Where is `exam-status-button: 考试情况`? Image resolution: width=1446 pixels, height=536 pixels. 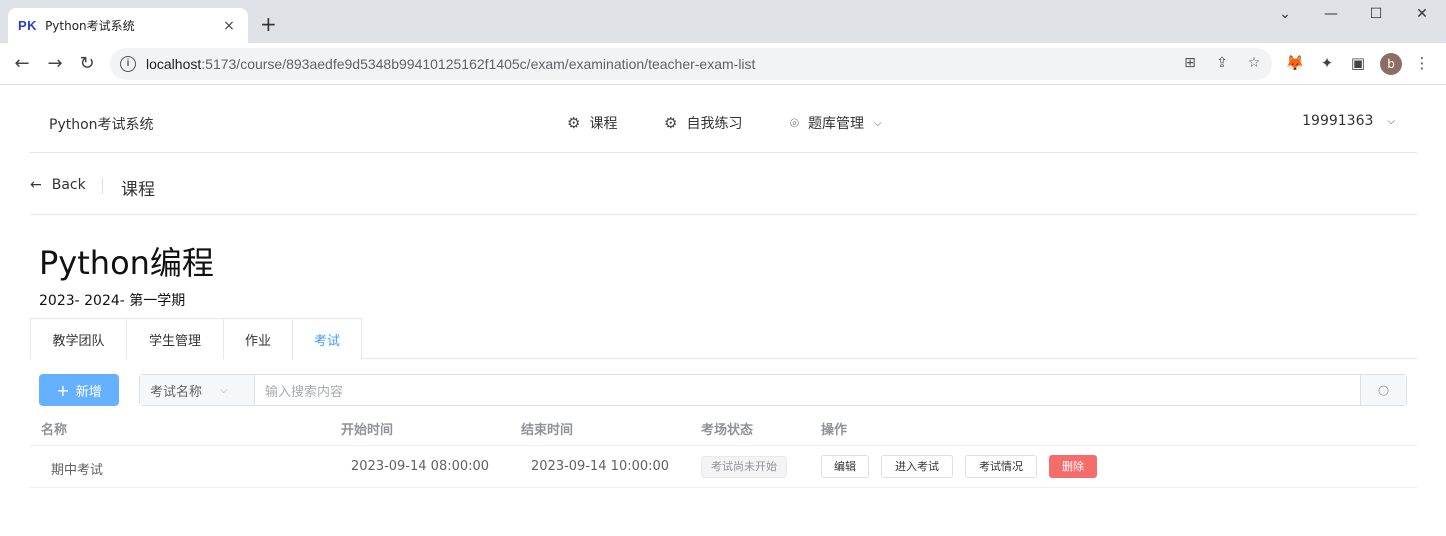
exam-status-button: 考试情况 is located at coordinates (1001, 466).